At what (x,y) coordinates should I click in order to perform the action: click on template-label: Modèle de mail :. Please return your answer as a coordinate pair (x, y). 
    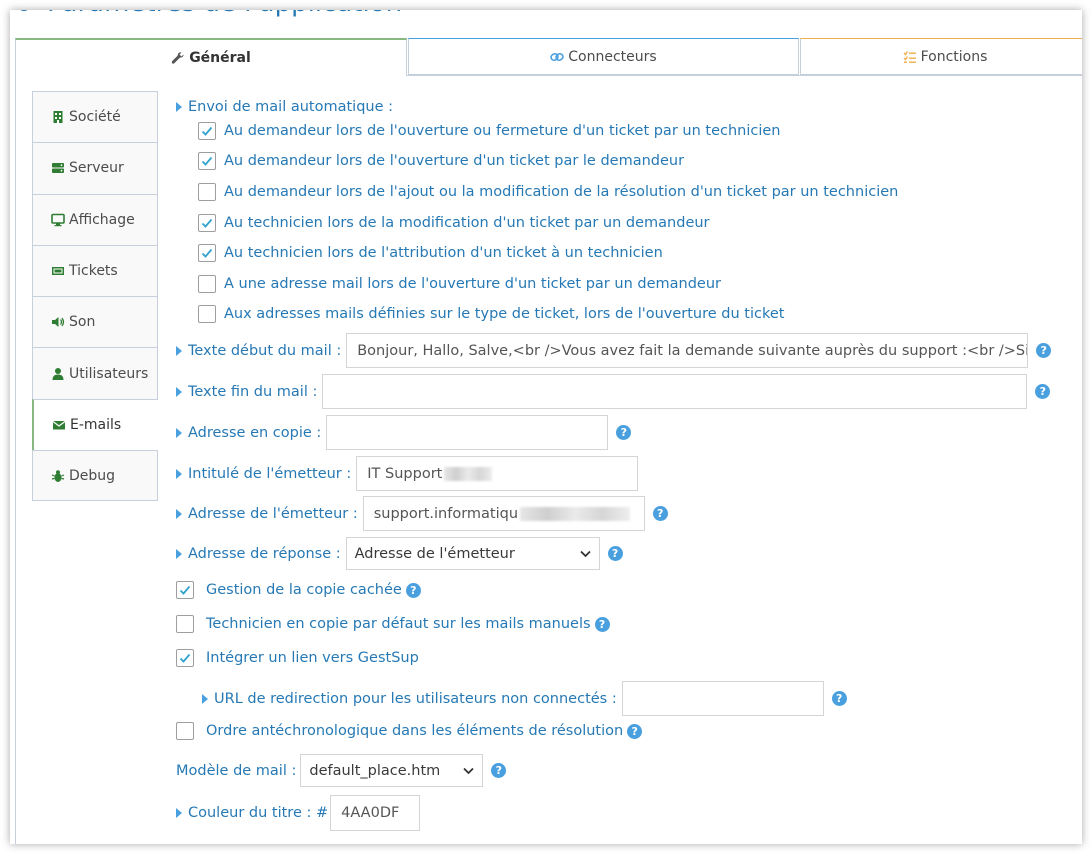
    Looking at the image, I should click on (236, 770).